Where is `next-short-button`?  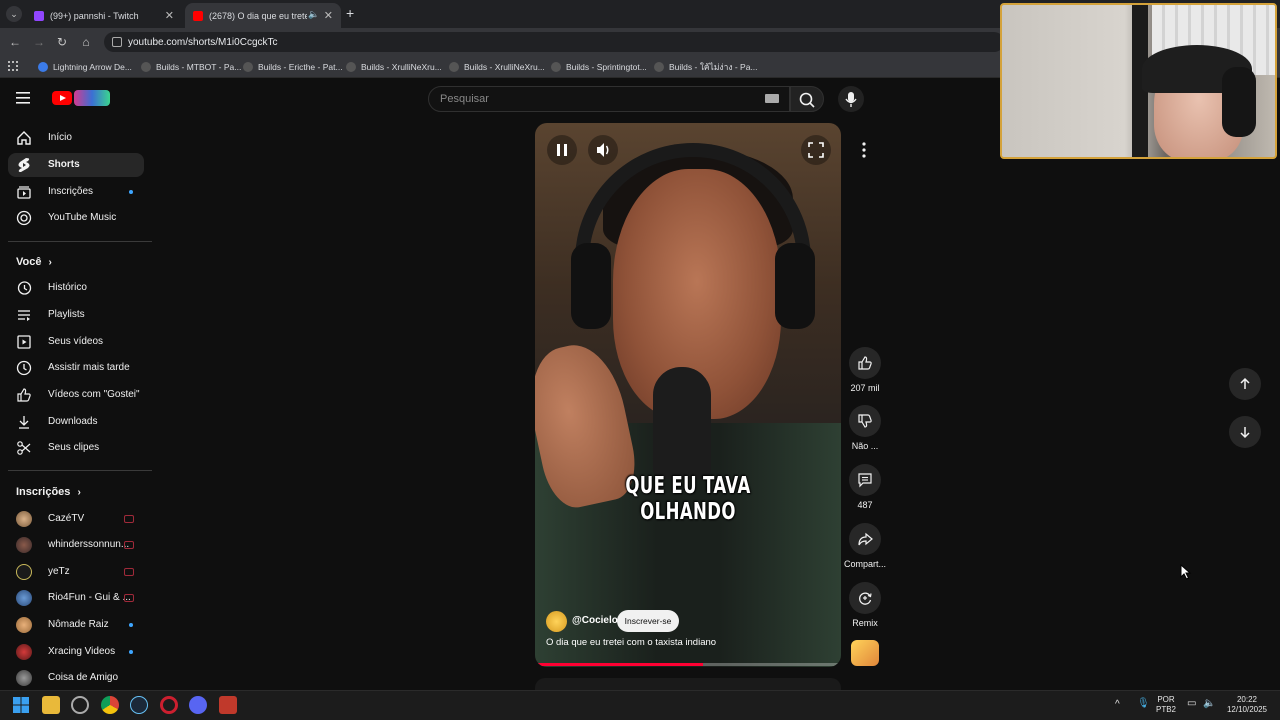
next-short-button is located at coordinates (1245, 432).